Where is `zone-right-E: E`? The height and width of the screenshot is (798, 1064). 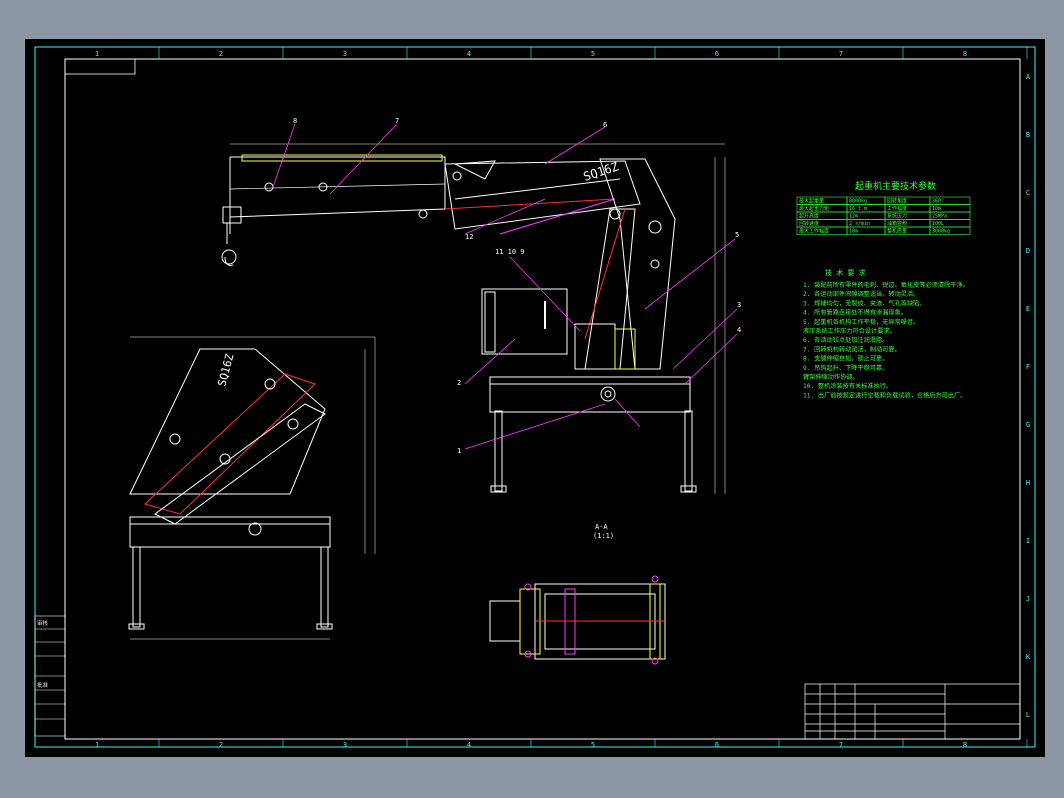
zone-right-E: E is located at coordinates (1028, 309).